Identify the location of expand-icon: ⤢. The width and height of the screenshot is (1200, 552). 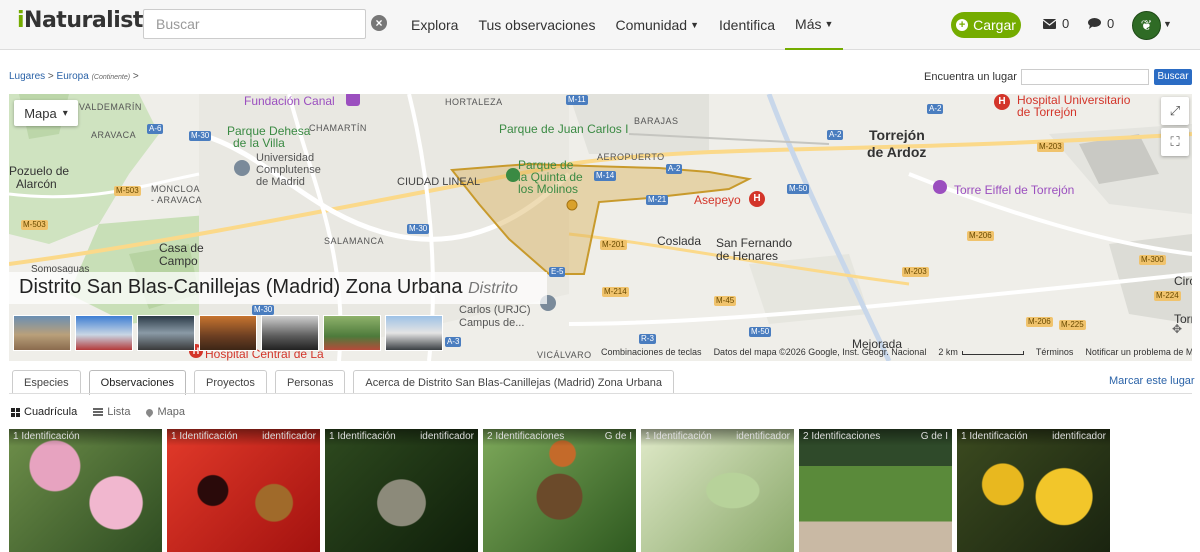
(1175, 111).